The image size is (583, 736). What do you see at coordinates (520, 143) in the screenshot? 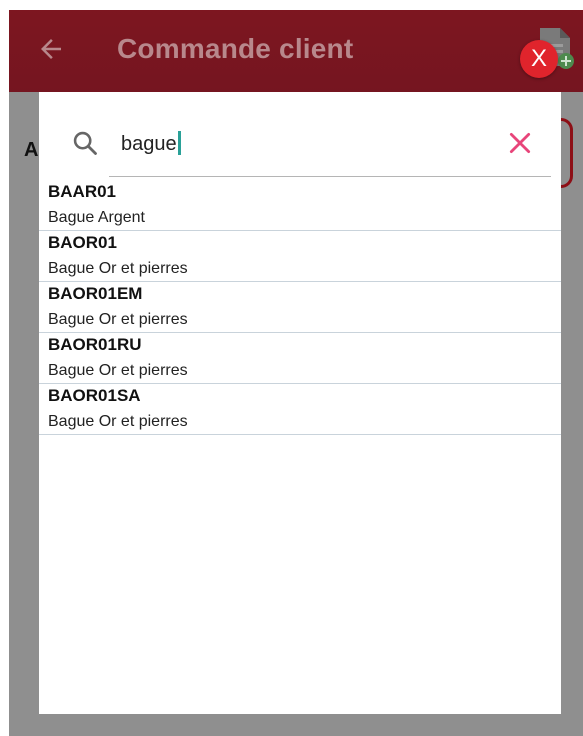
I see `close-icon` at bounding box center [520, 143].